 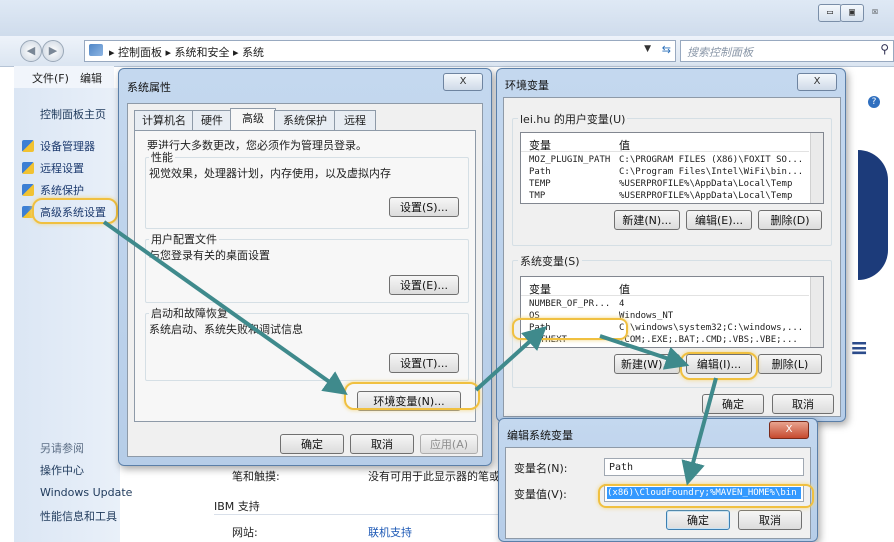 I want to click on arrow-sidebar-to-env-button, so click(x=225, y=307).